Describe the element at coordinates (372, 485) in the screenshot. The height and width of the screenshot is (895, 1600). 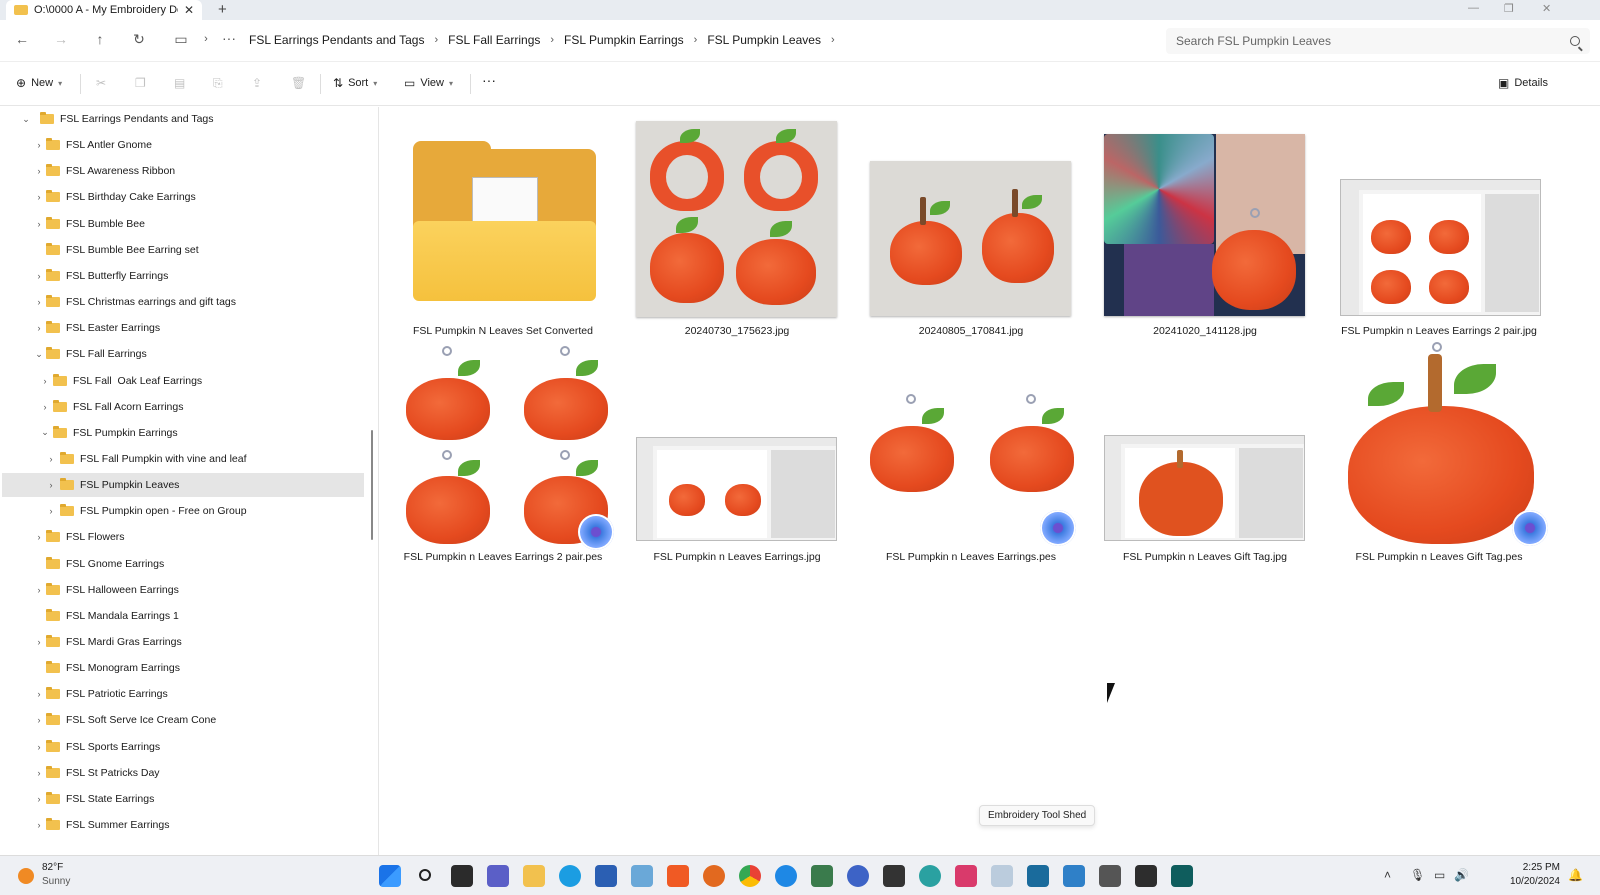
I see `pane-splitter` at that location.